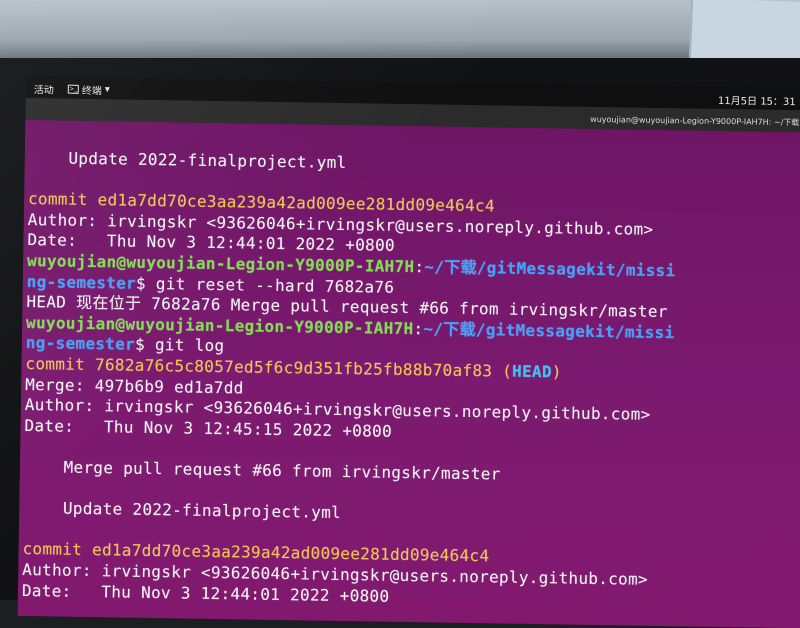 The width and height of the screenshot is (800, 628). I want to click on terminal-text-segment: $ git reset --hard 7682a76, so click(265, 284).